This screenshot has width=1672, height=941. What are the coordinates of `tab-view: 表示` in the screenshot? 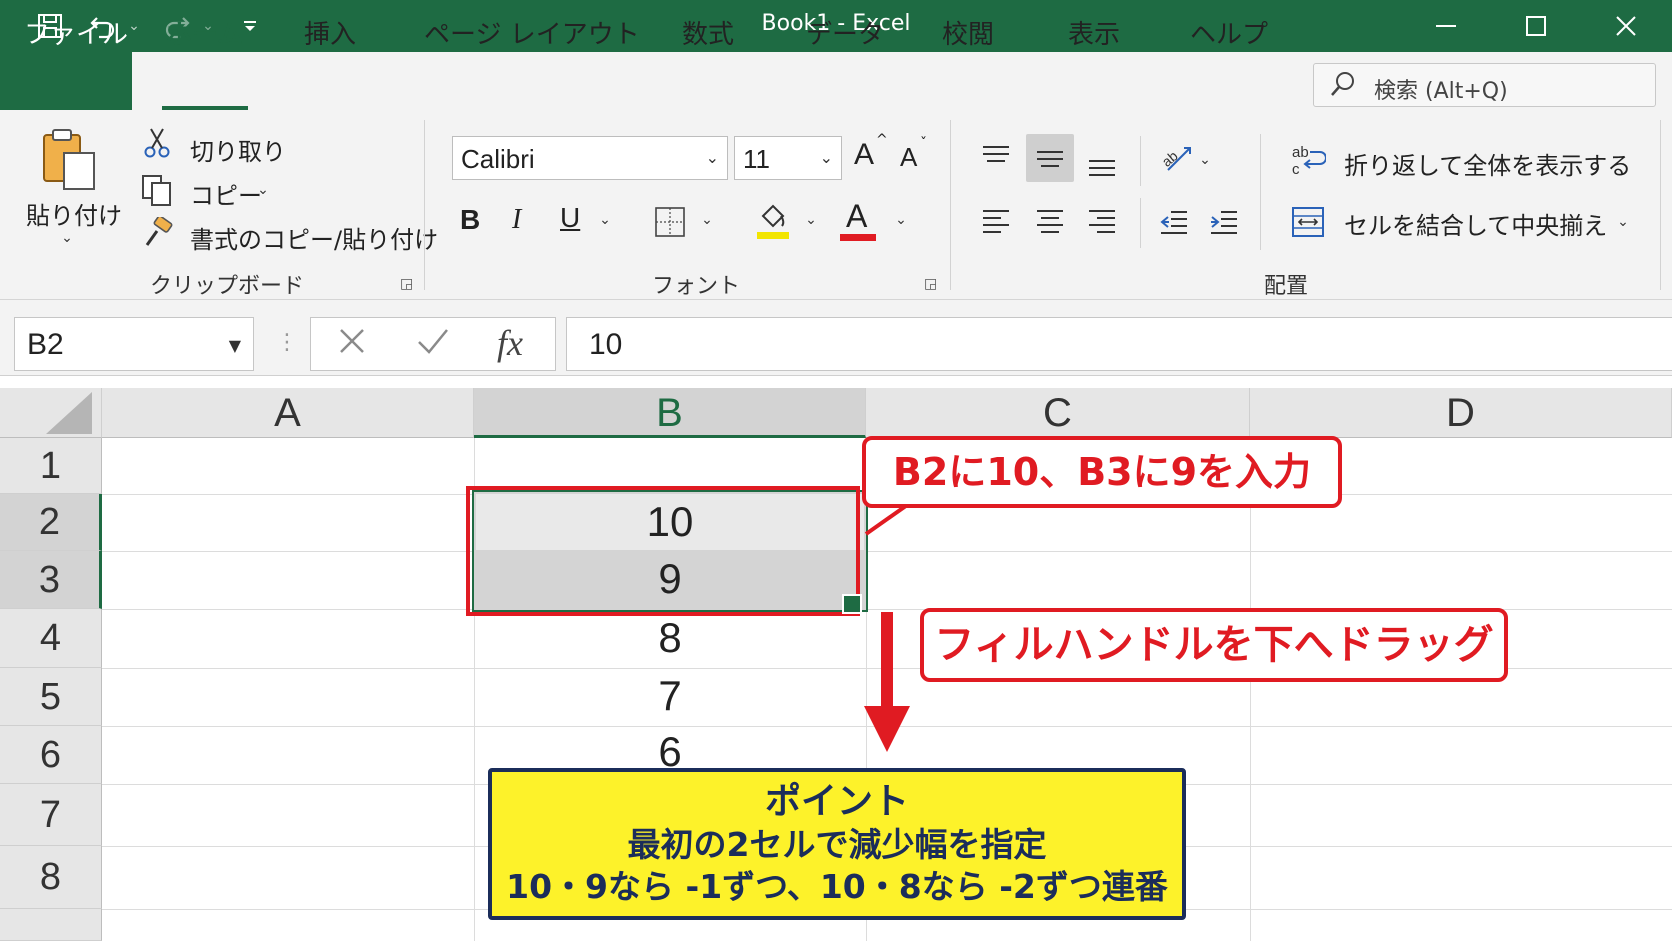 It's located at (1094, 32).